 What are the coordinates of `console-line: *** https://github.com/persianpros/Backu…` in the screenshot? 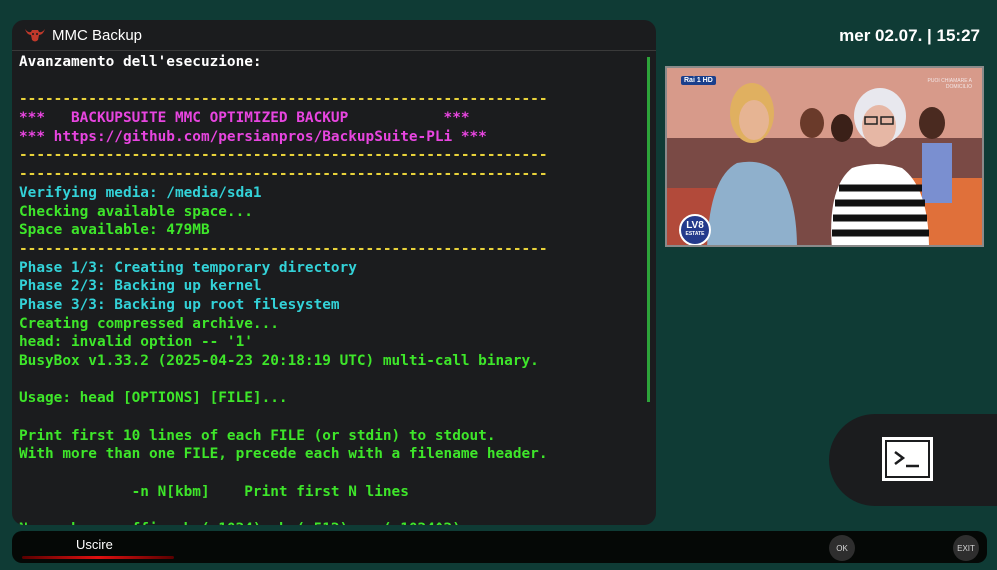 It's located at (253, 136).